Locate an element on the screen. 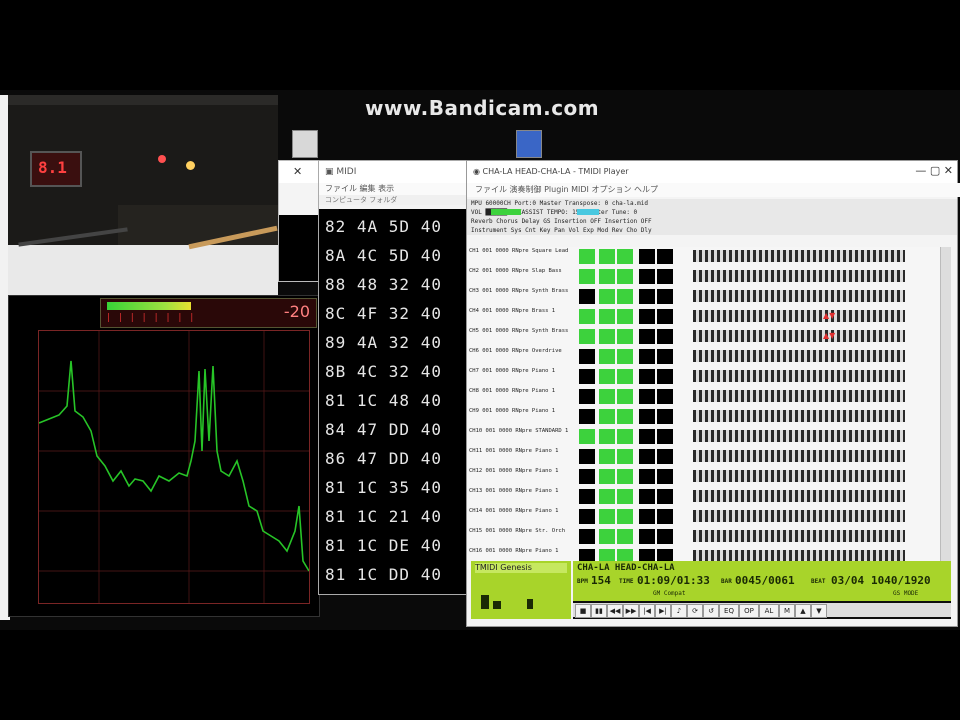 This screenshot has height=720, width=960. level-meter-fill is located at coordinates (149, 306).